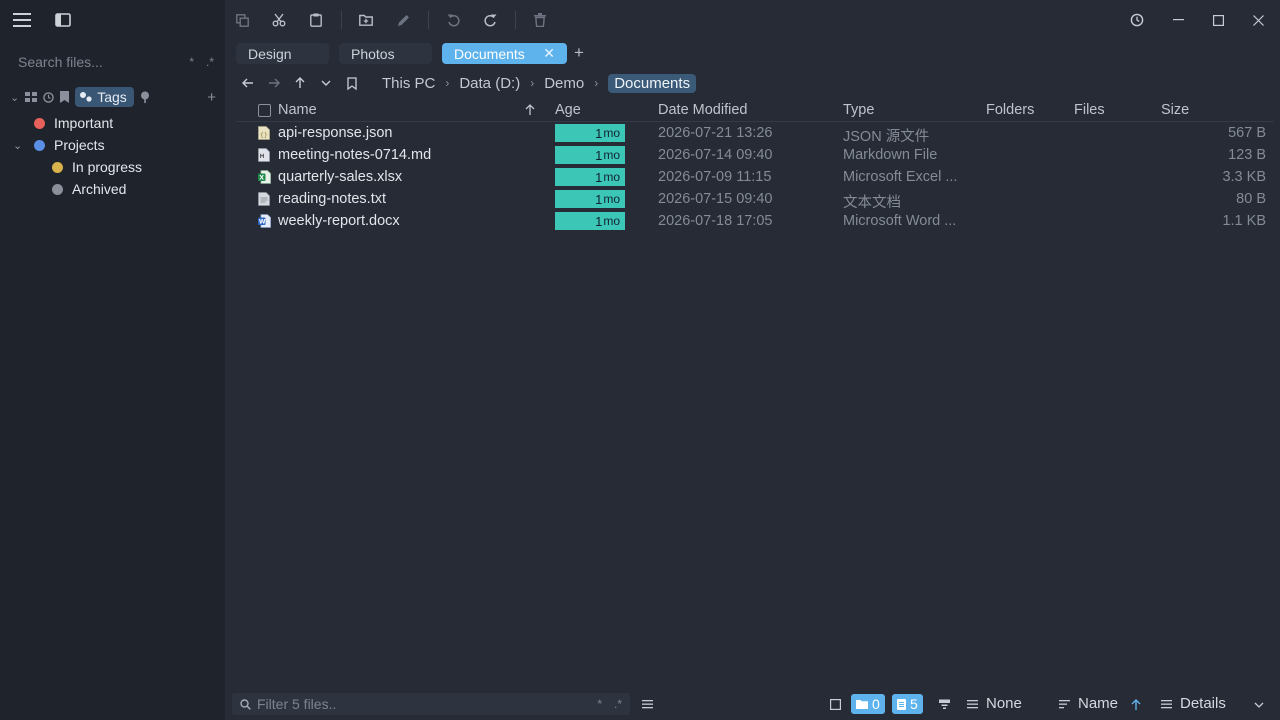  What do you see at coordinates (702, 110) in the screenshot?
I see `column-header-date-modified: Date Modified` at bounding box center [702, 110].